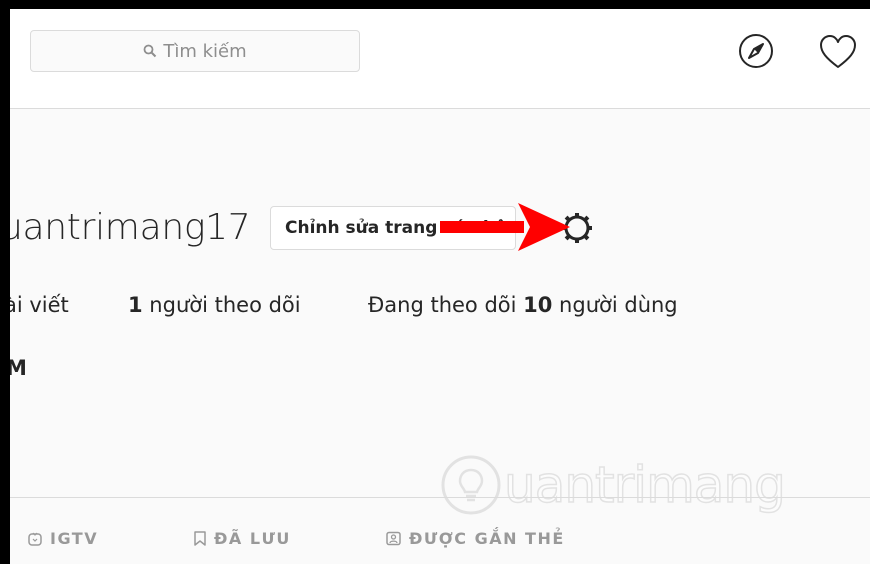  What do you see at coordinates (221, 305) in the screenshot?
I see `followers-label: người theo dõi` at bounding box center [221, 305].